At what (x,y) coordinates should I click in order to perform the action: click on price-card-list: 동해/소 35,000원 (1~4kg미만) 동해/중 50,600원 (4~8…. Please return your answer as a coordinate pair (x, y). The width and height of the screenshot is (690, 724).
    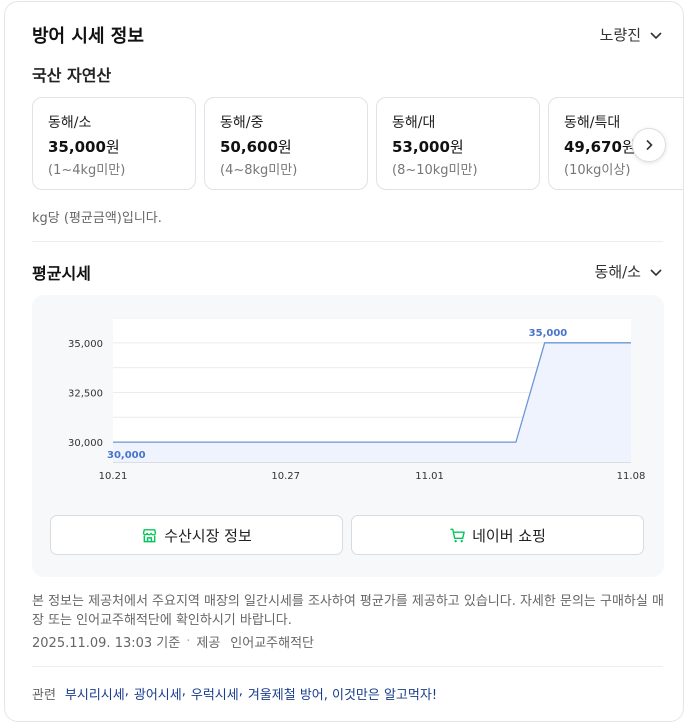
    Looking at the image, I should click on (357, 144).